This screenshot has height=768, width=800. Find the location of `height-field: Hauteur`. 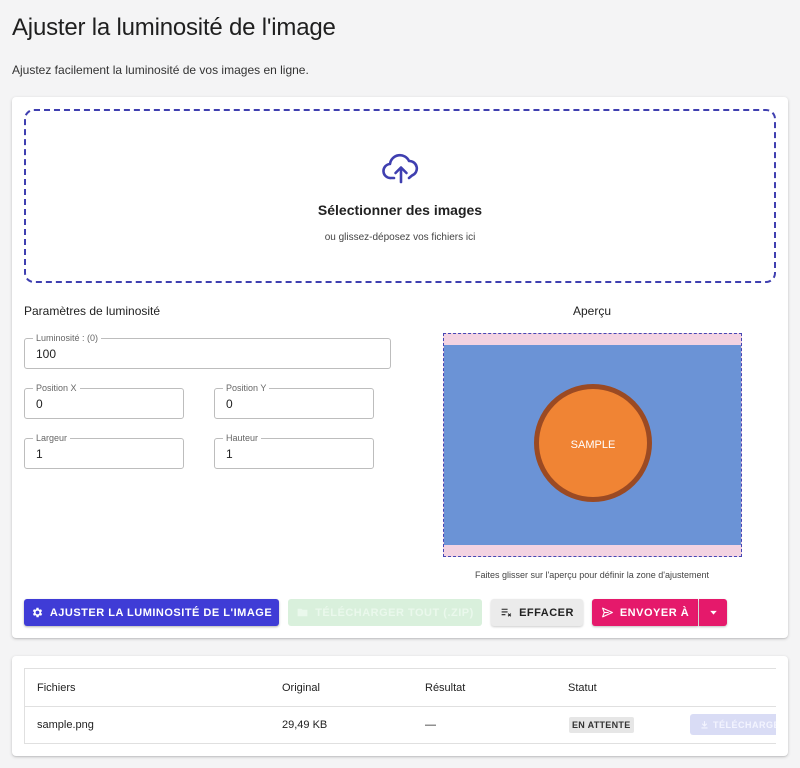

height-field: Hauteur is located at coordinates (294, 450).